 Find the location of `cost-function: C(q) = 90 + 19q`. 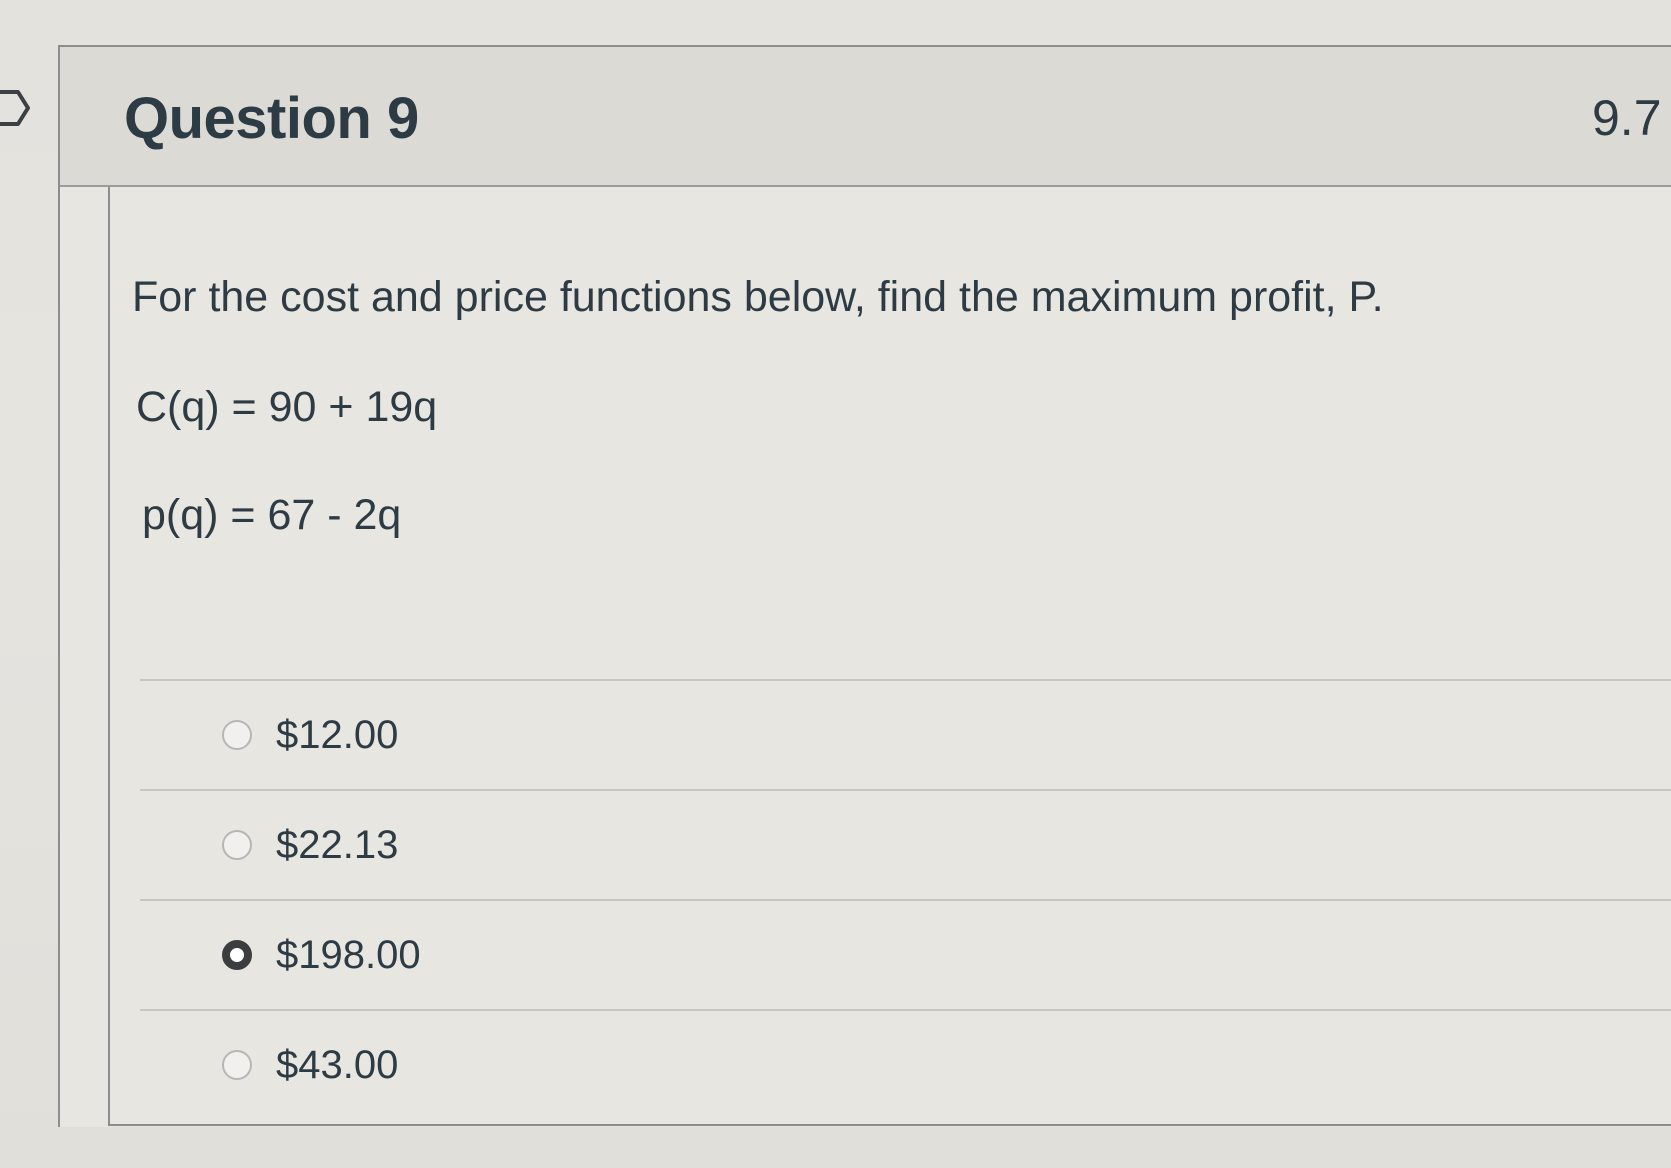

cost-function: C(q) = 90 + 19q is located at coordinates (287, 407).